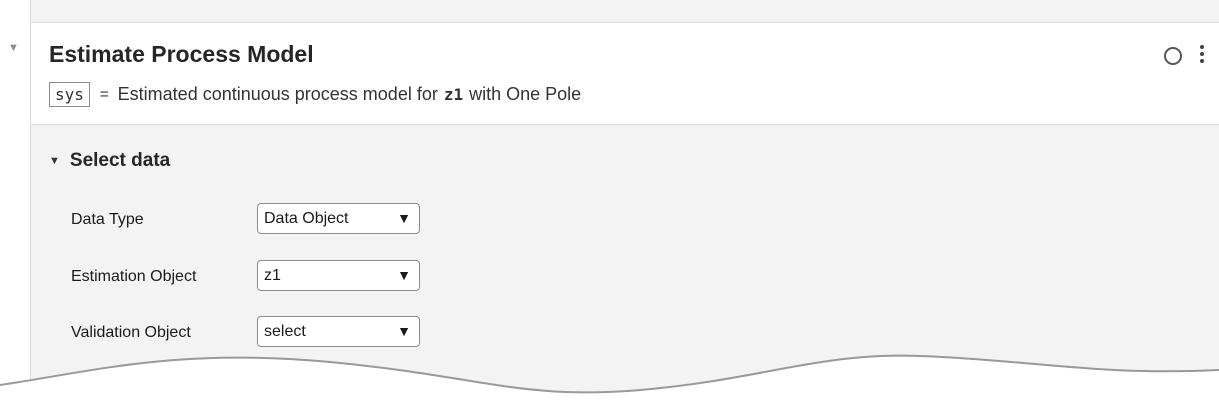 This screenshot has width=1219, height=407. Describe the element at coordinates (338, 275) in the screenshot. I see `estimation-object-dropdown: z1 ▼` at that location.